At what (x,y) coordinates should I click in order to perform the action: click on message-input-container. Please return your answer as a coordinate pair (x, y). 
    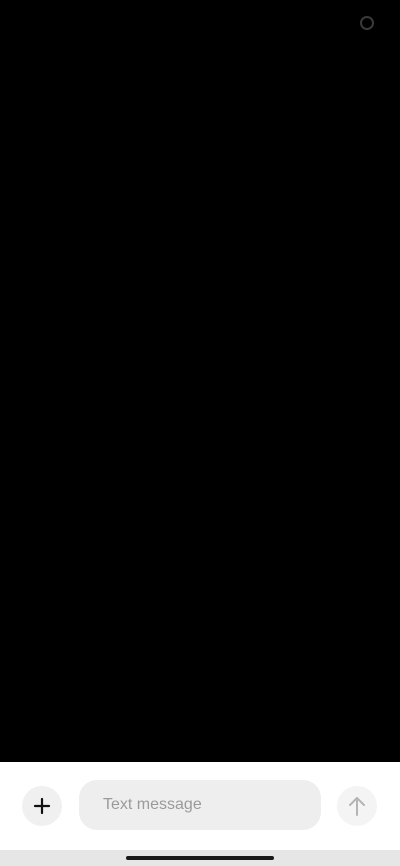
    Looking at the image, I should click on (200, 805).